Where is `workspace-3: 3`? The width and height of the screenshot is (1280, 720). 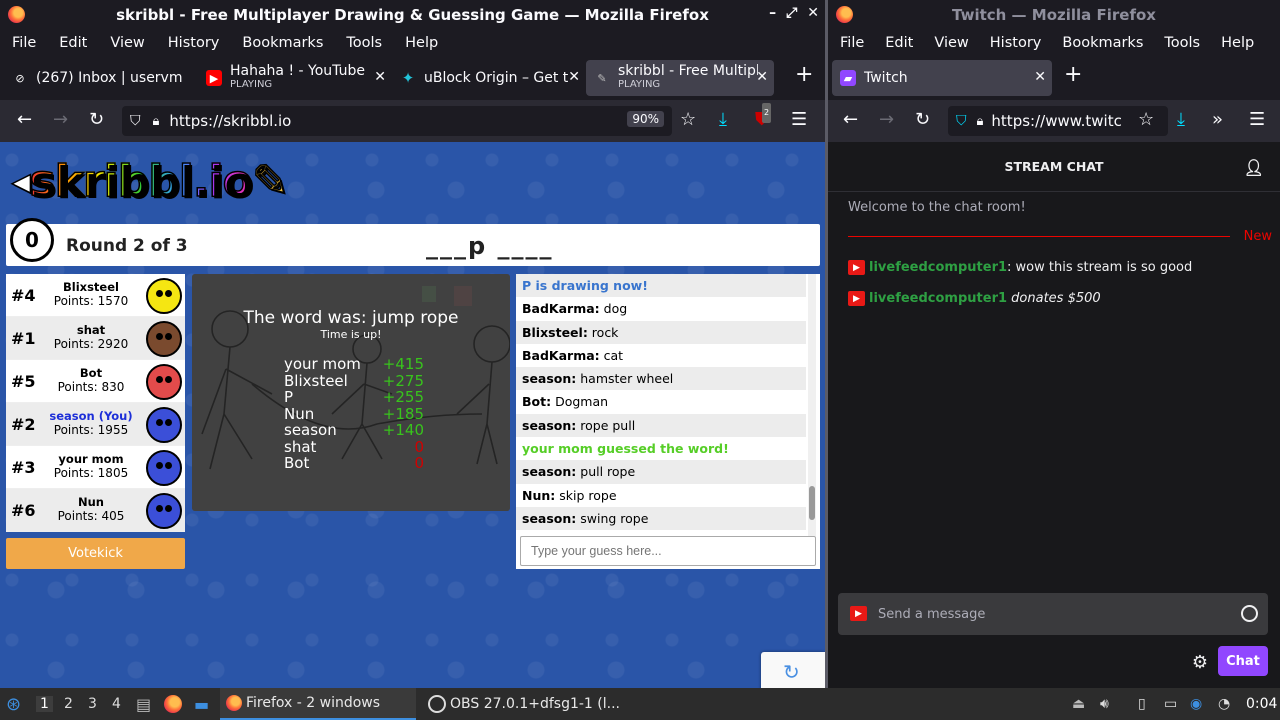
workspace-3: 3 is located at coordinates (92, 704).